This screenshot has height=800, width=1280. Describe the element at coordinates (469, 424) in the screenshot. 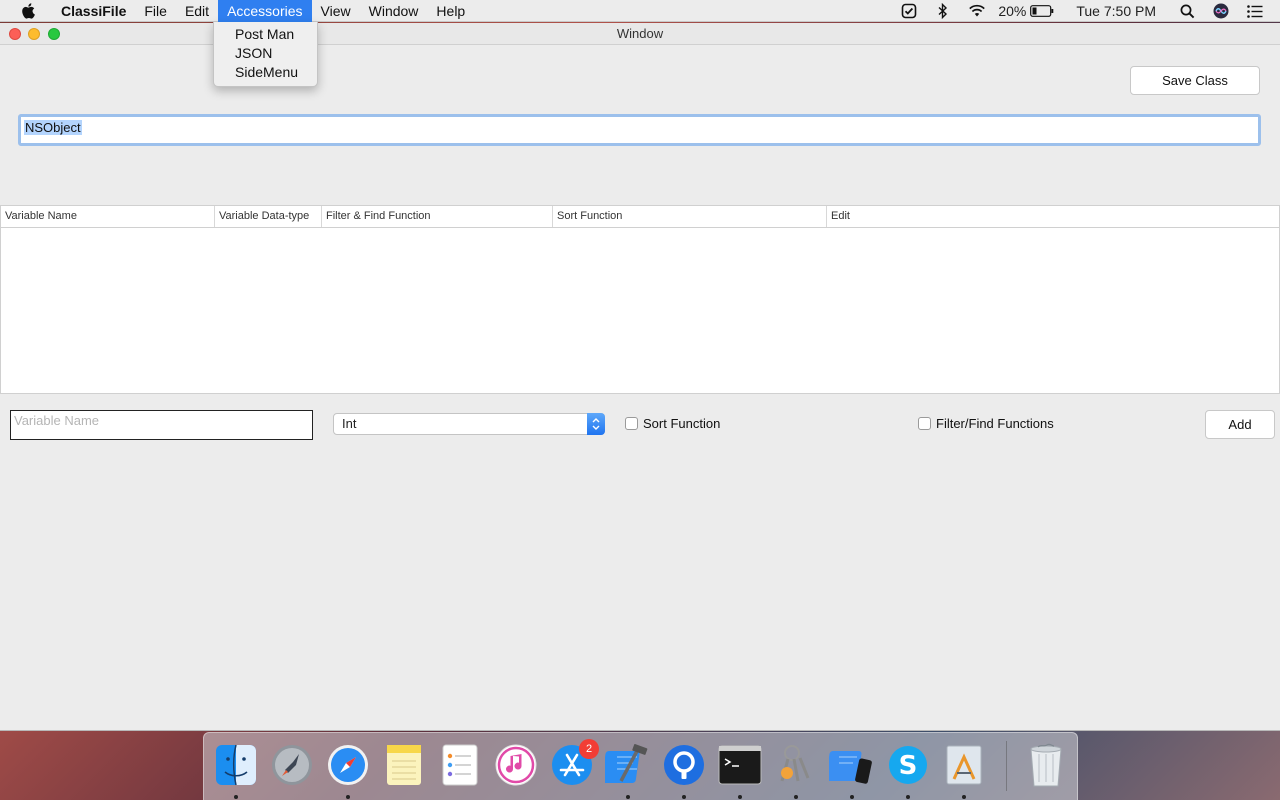

I see `data-type-select: Int` at that location.